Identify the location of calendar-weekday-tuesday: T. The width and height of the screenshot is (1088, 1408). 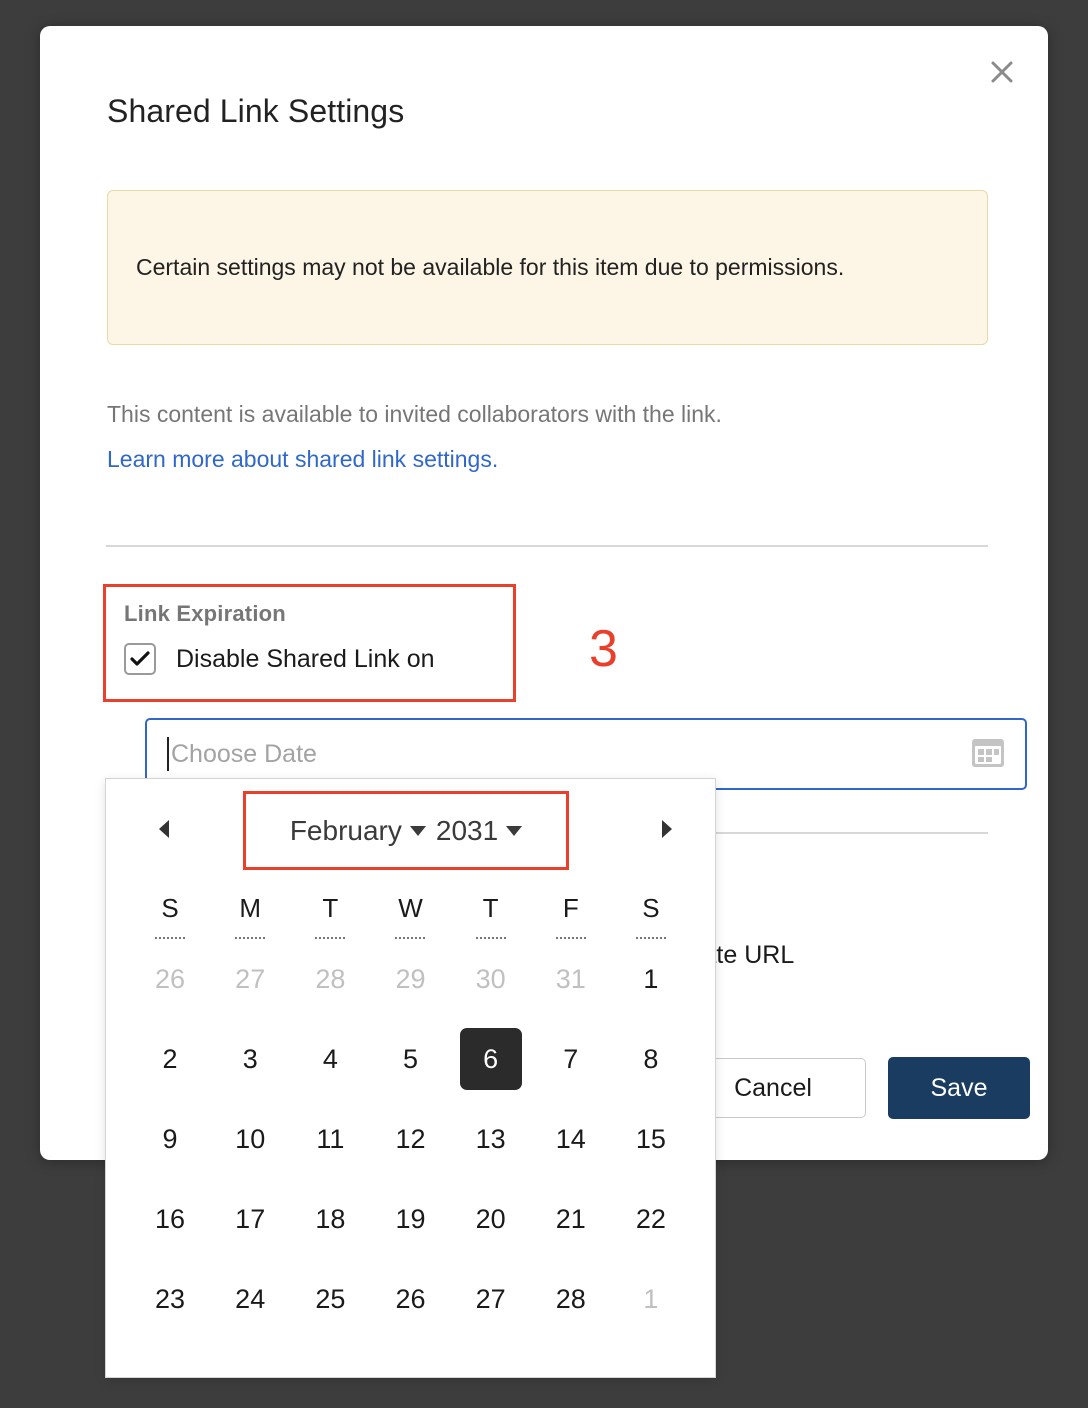
(330, 909).